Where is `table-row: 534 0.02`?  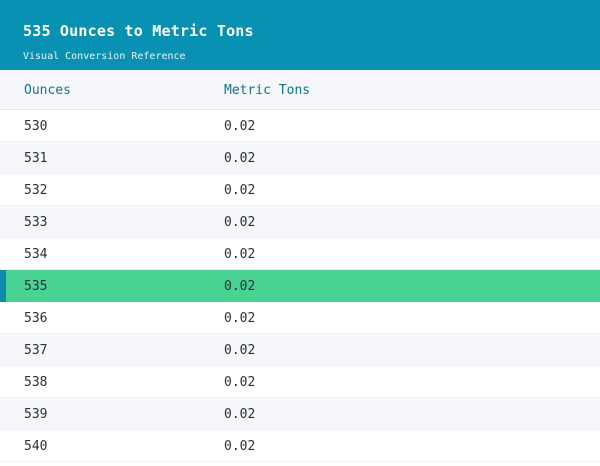 table-row: 534 0.02 is located at coordinates (300, 254).